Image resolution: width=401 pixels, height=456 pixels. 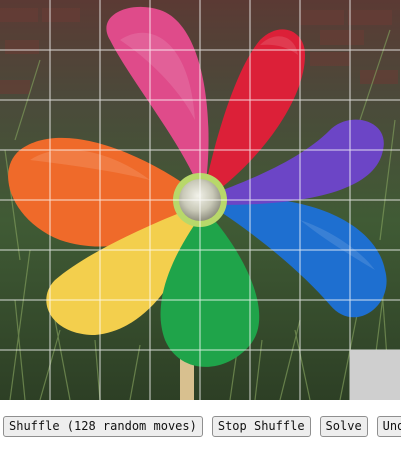 What do you see at coordinates (375, 375) in the screenshot?
I see `empty-tile-slot` at bounding box center [375, 375].